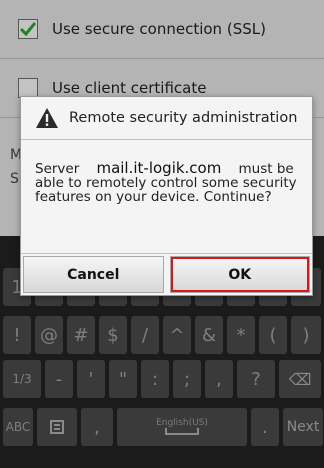 The image size is (324, 468). Describe the element at coordinates (18, 427) in the screenshot. I see `key-abc: ABC` at that location.